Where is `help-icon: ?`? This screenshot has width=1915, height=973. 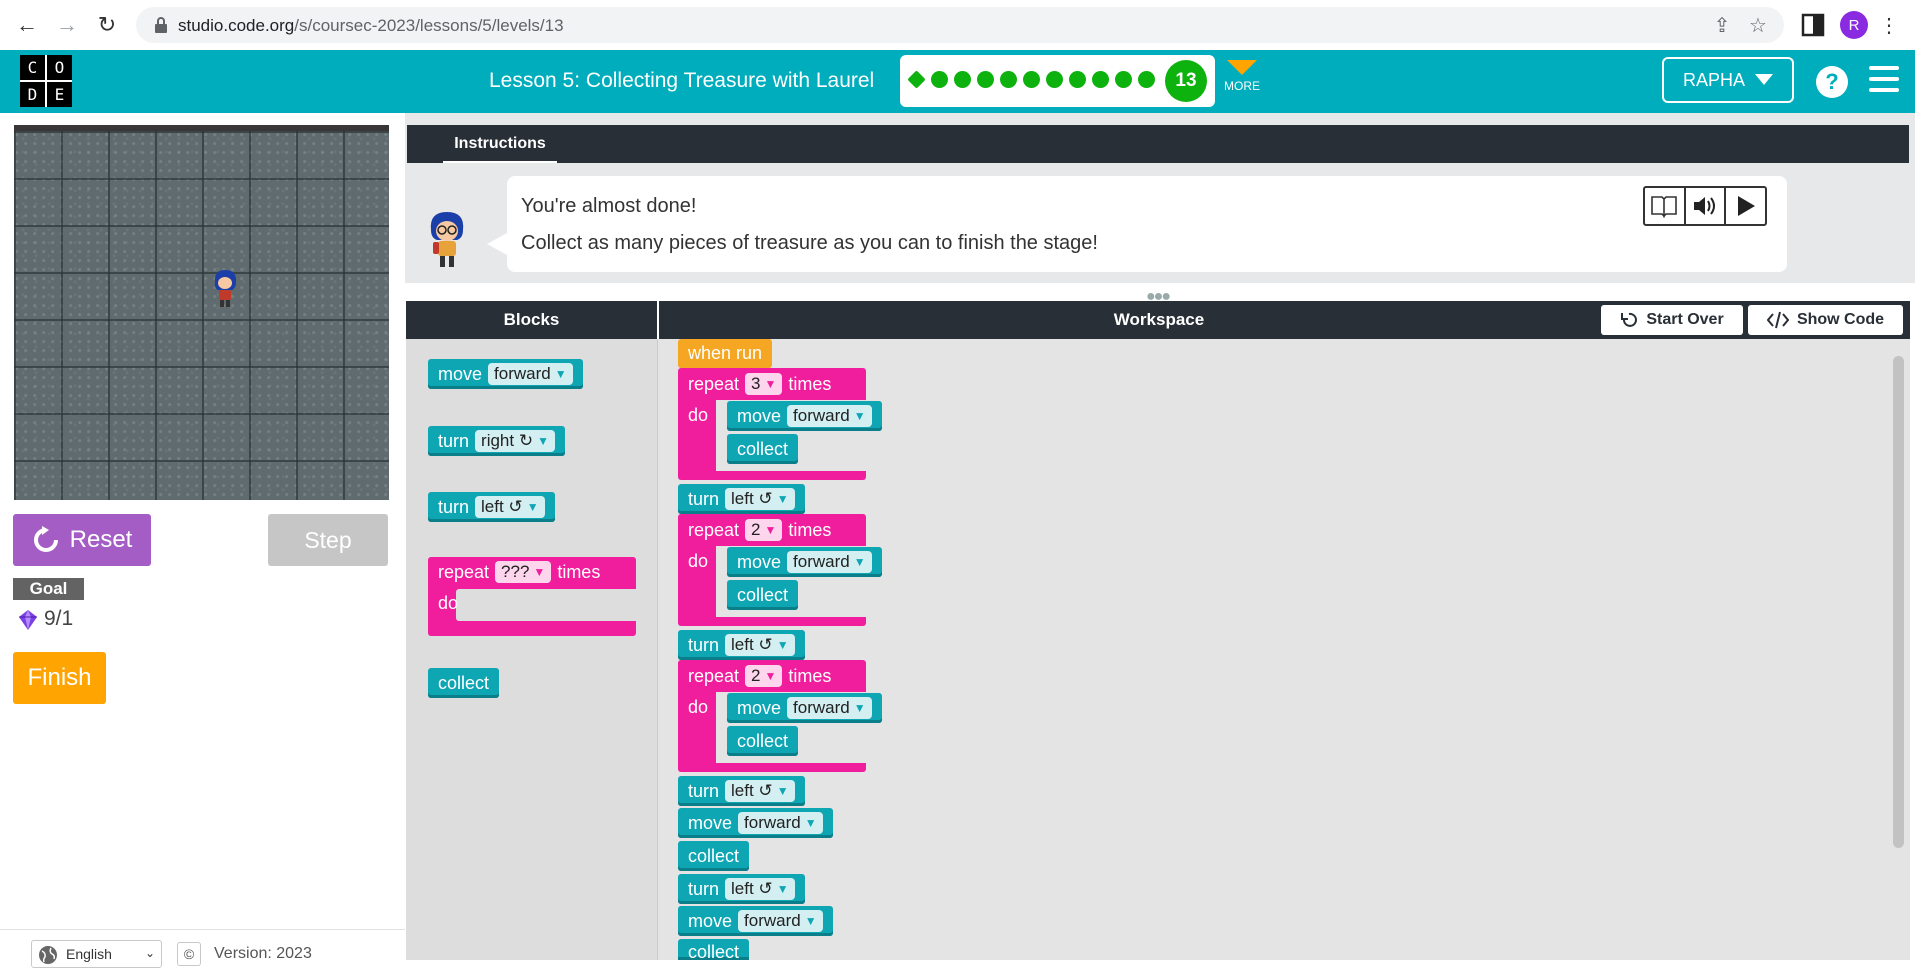
help-icon: ? is located at coordinates (1832, 82).